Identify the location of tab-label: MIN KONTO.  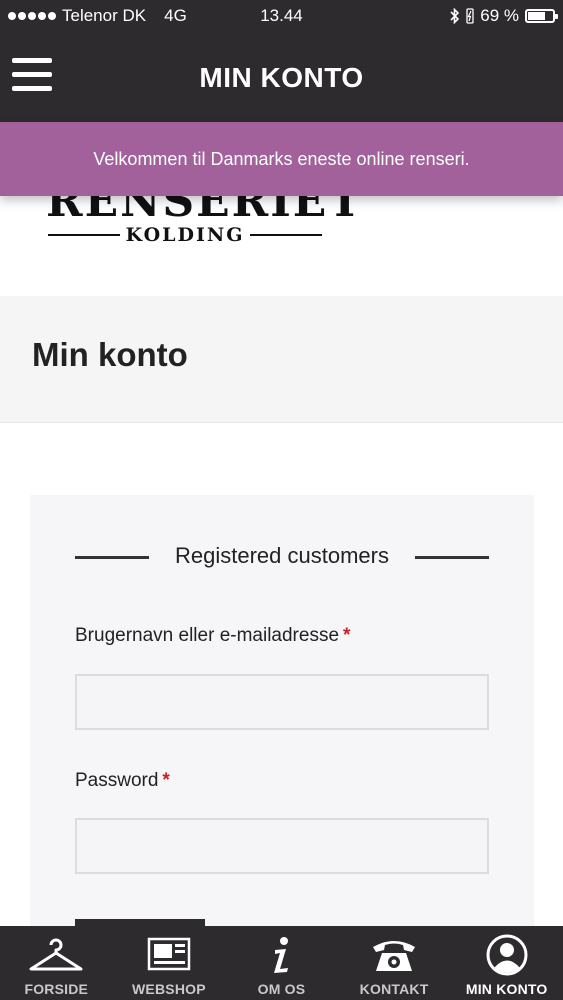
(506, 989).